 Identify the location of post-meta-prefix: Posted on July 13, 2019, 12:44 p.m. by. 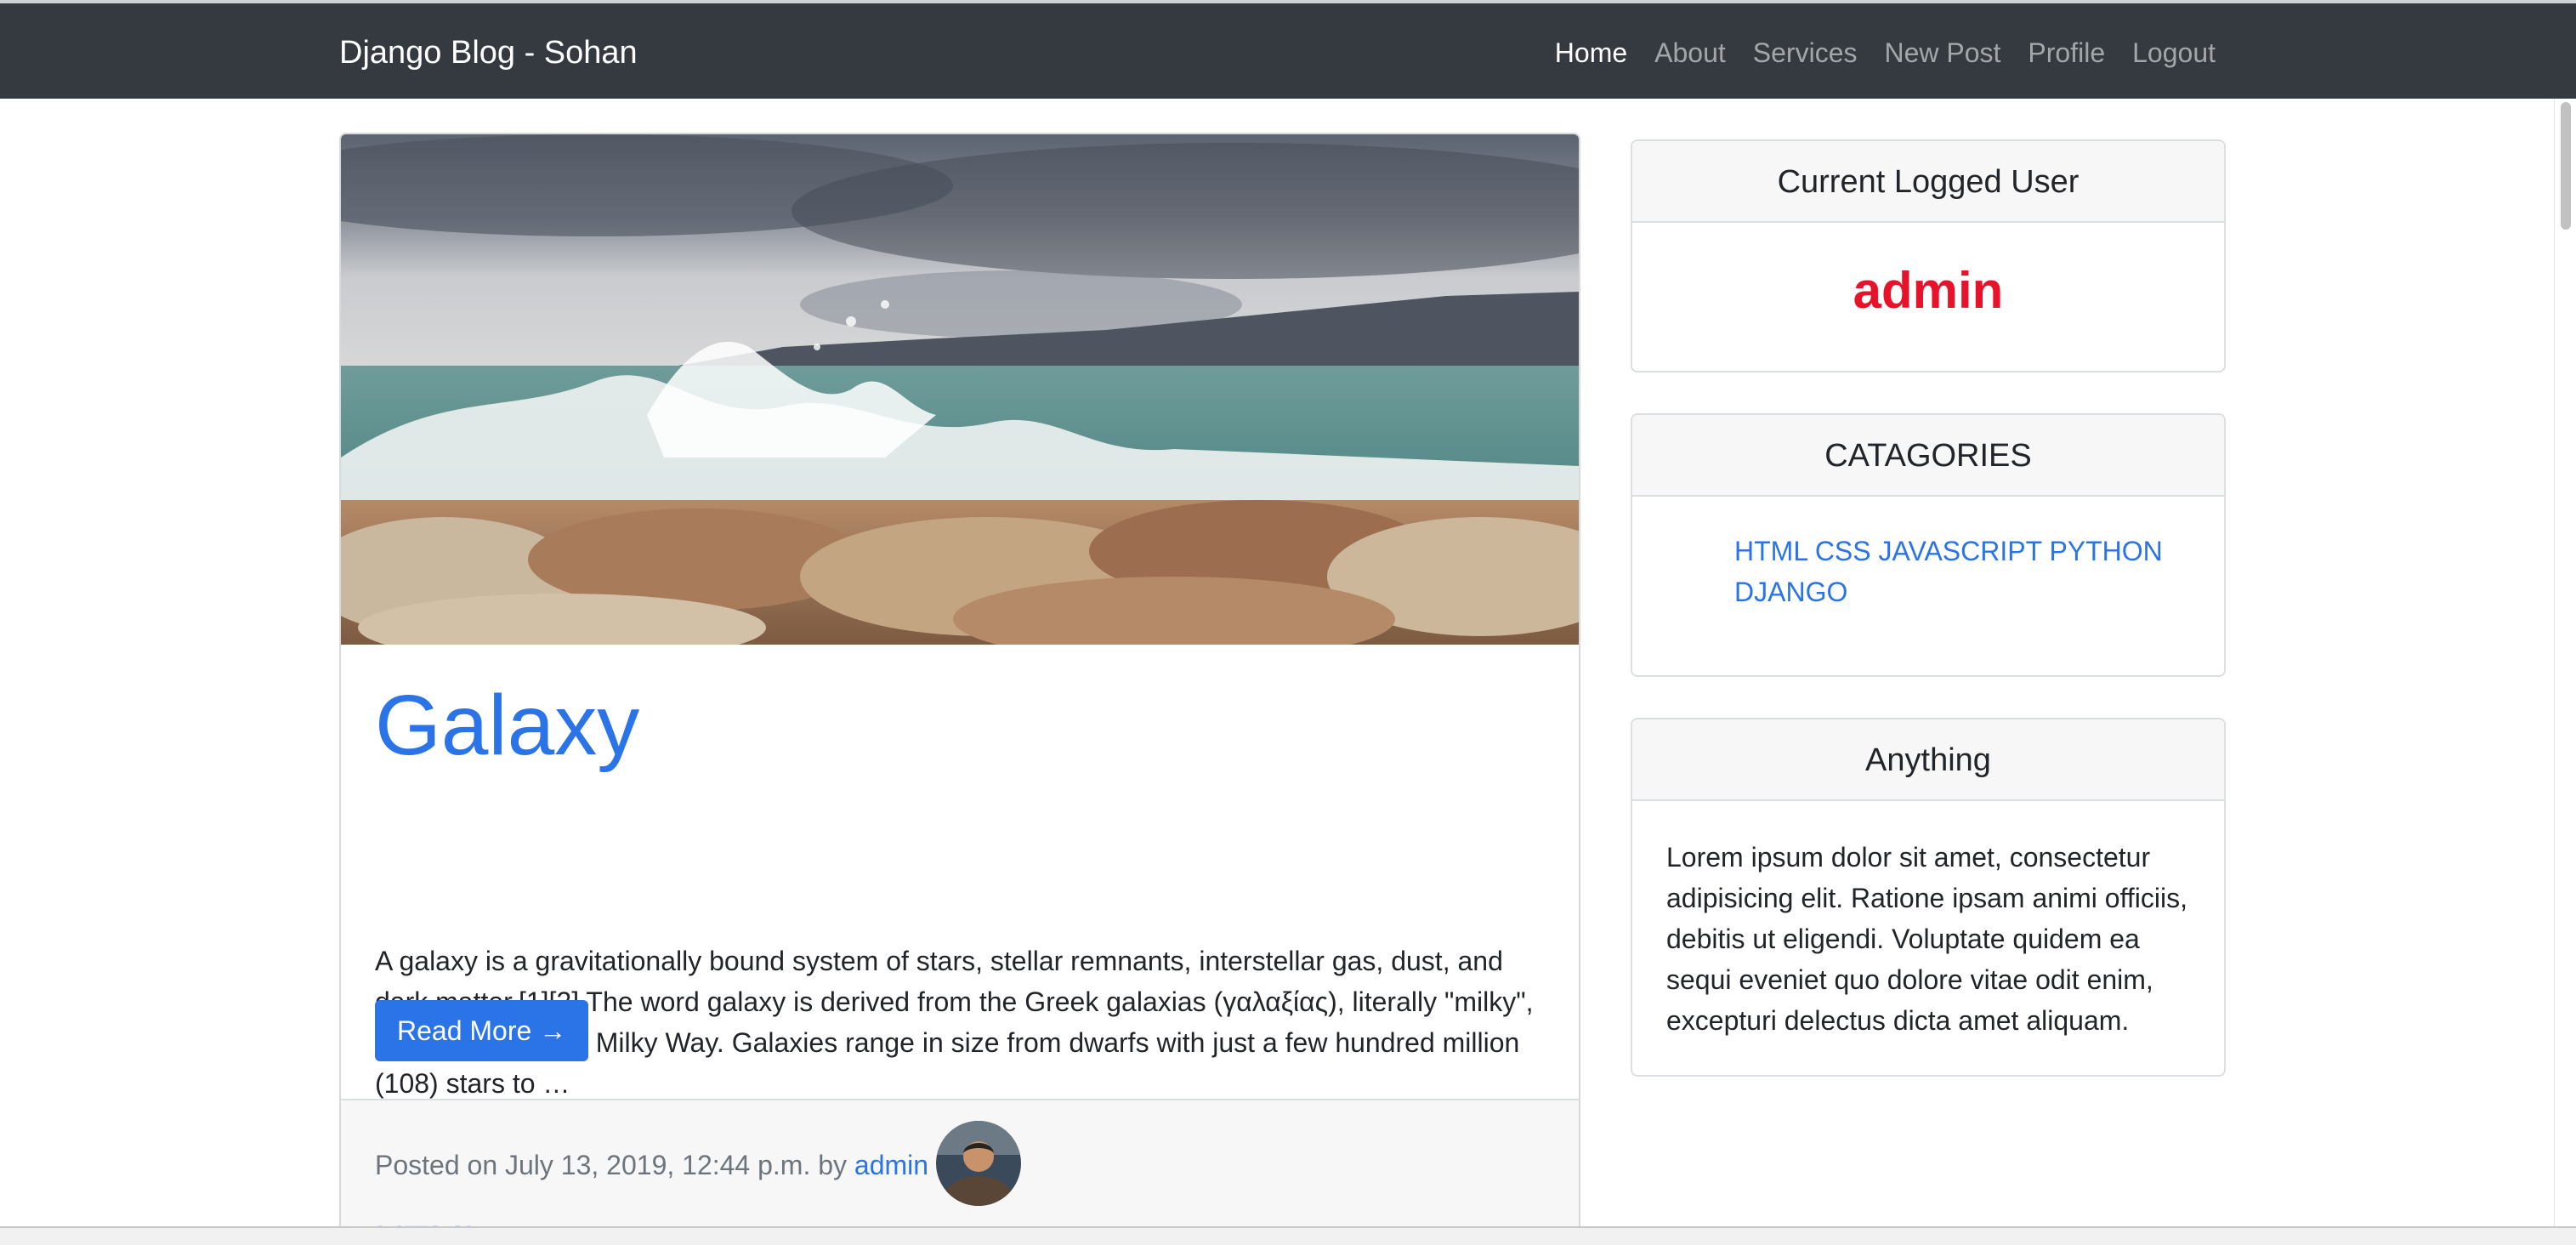
(614, 1165).